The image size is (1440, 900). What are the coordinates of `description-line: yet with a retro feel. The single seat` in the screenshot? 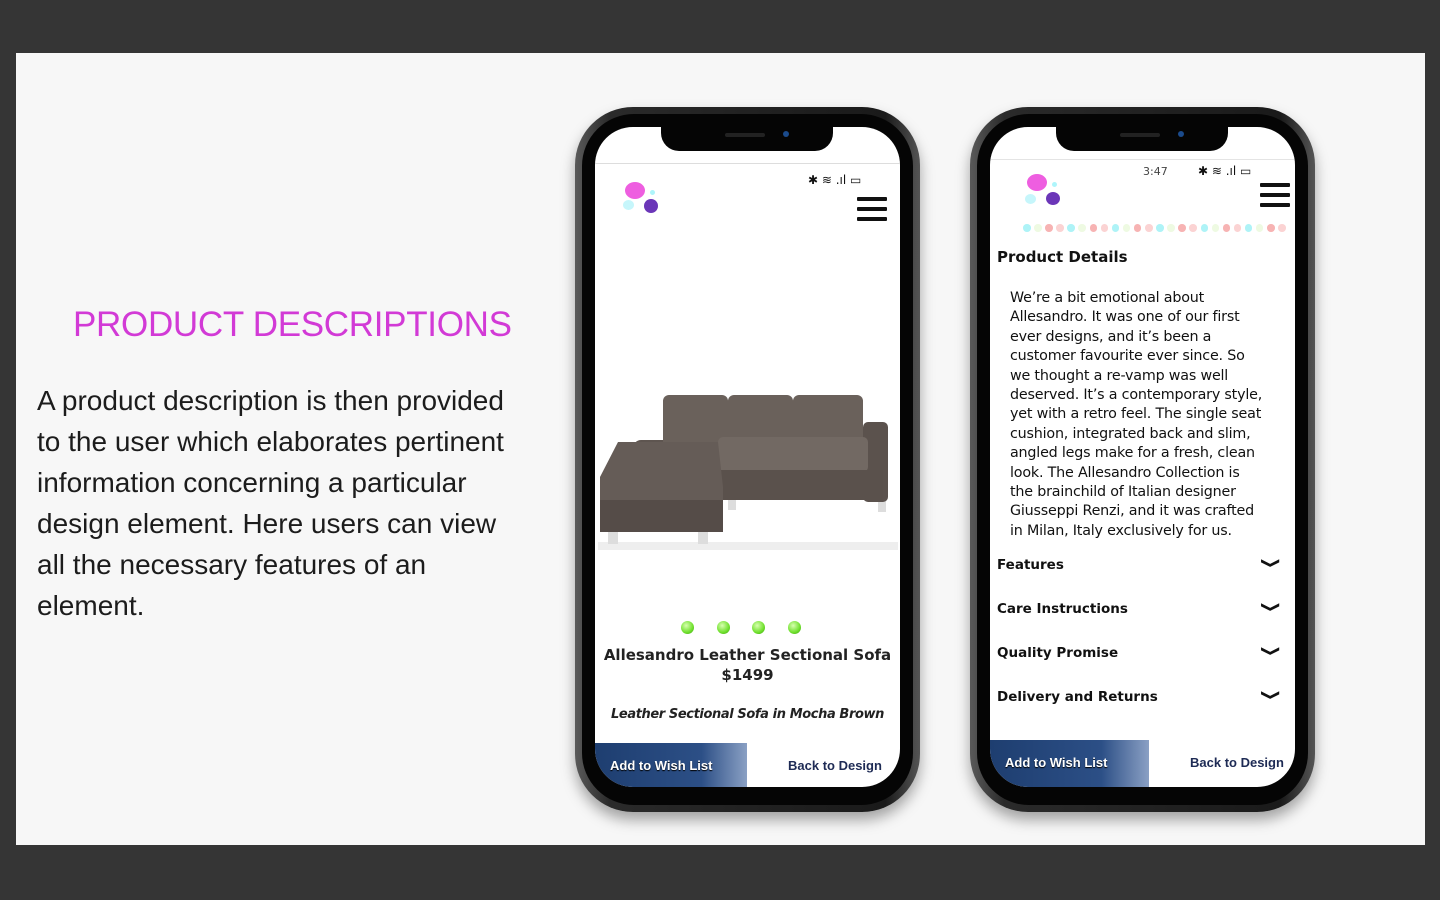 It's located at (1136, 414).